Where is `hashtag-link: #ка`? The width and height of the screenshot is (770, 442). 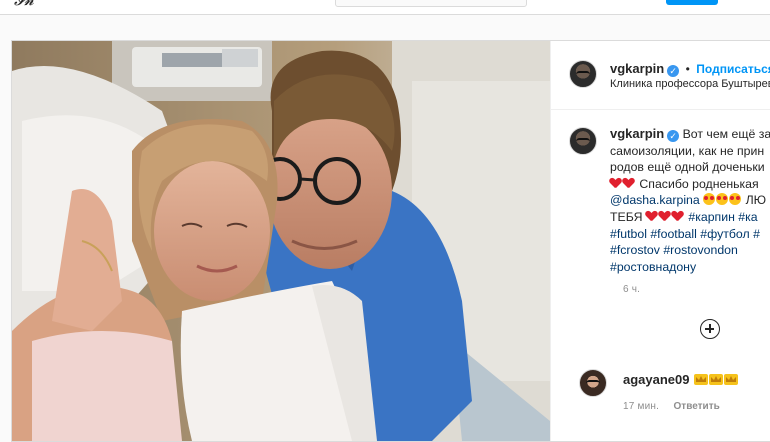 hashtag-link: #ка is located at coordinates (747, 217).